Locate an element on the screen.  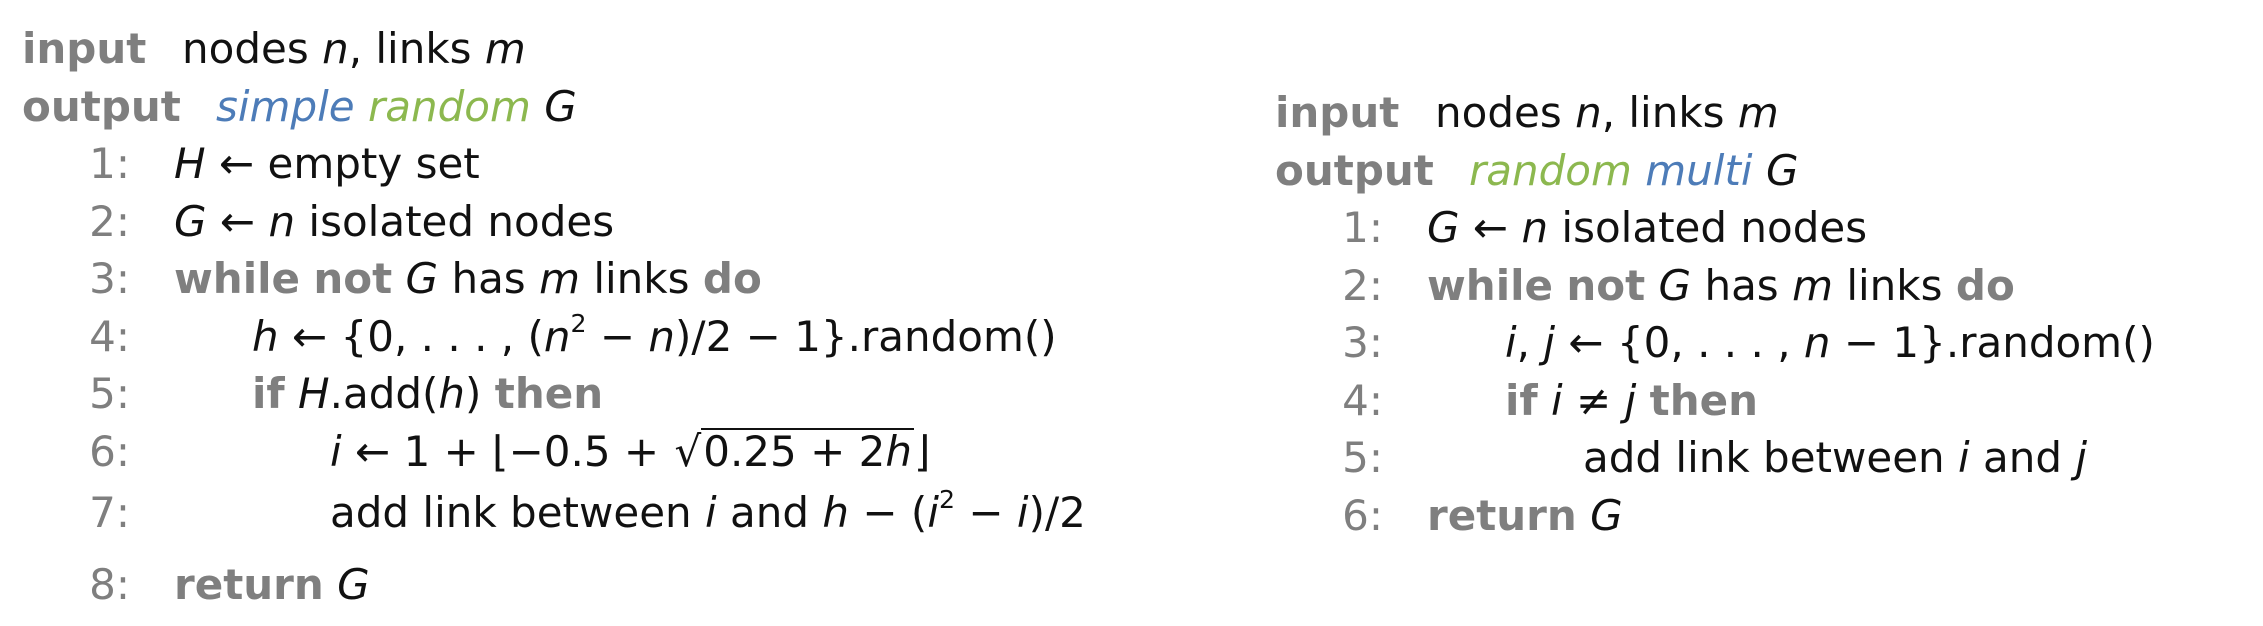
minus-paren: − ( is located at coordinates (888, 512).